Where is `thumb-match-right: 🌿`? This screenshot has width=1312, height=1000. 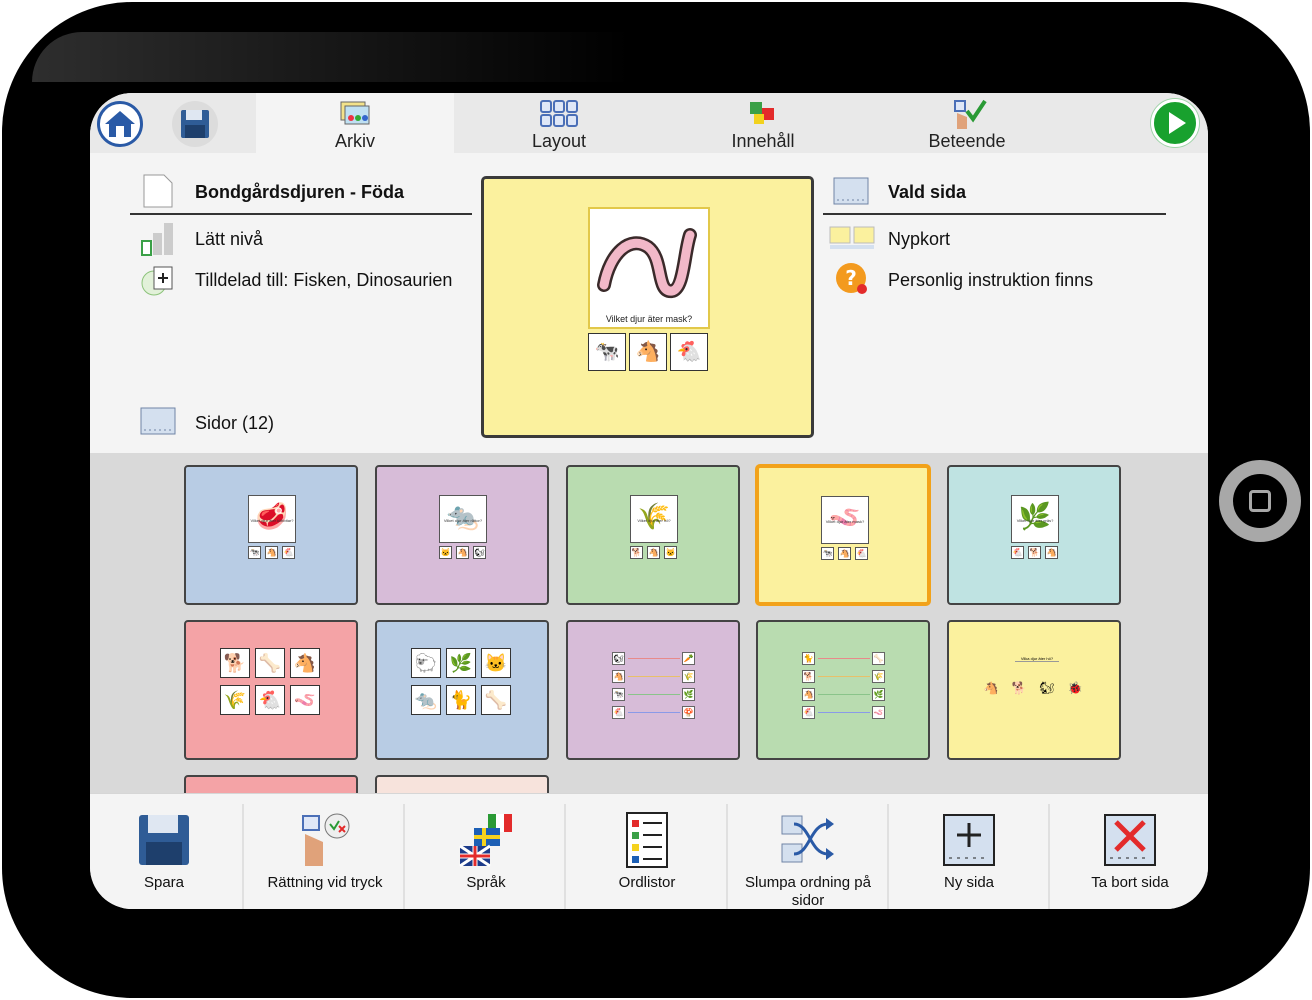
thumb-match-right: 🌿 is located at coordinates (878, 694).